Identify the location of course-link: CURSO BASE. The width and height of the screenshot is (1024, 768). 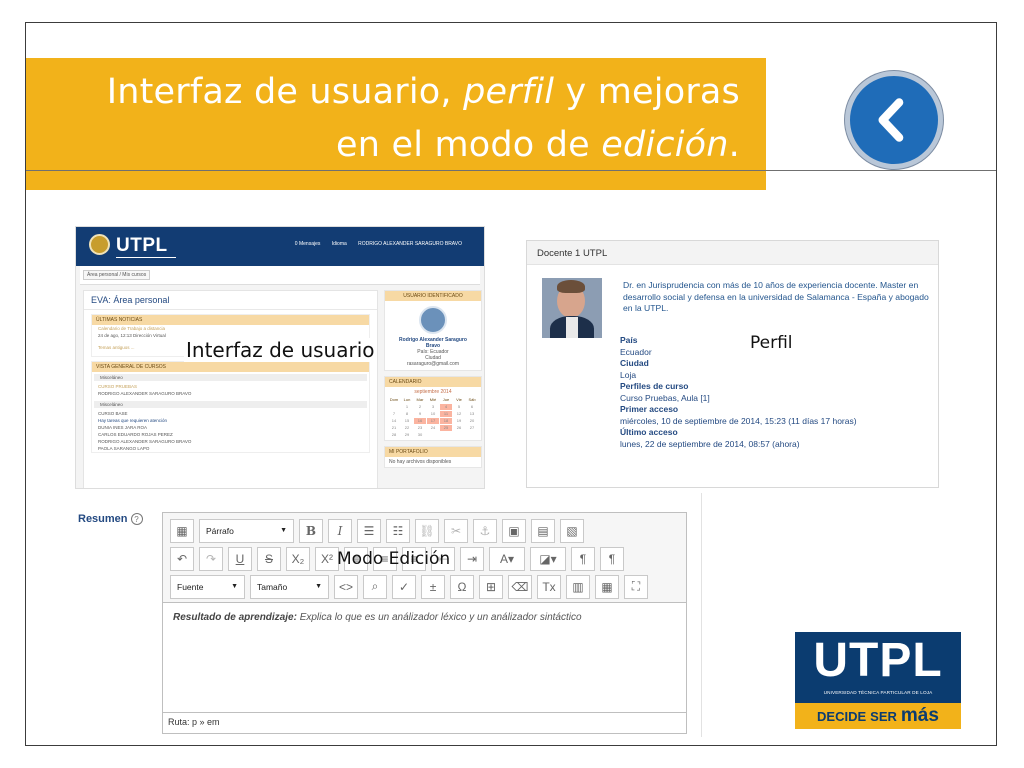
(230, 413).